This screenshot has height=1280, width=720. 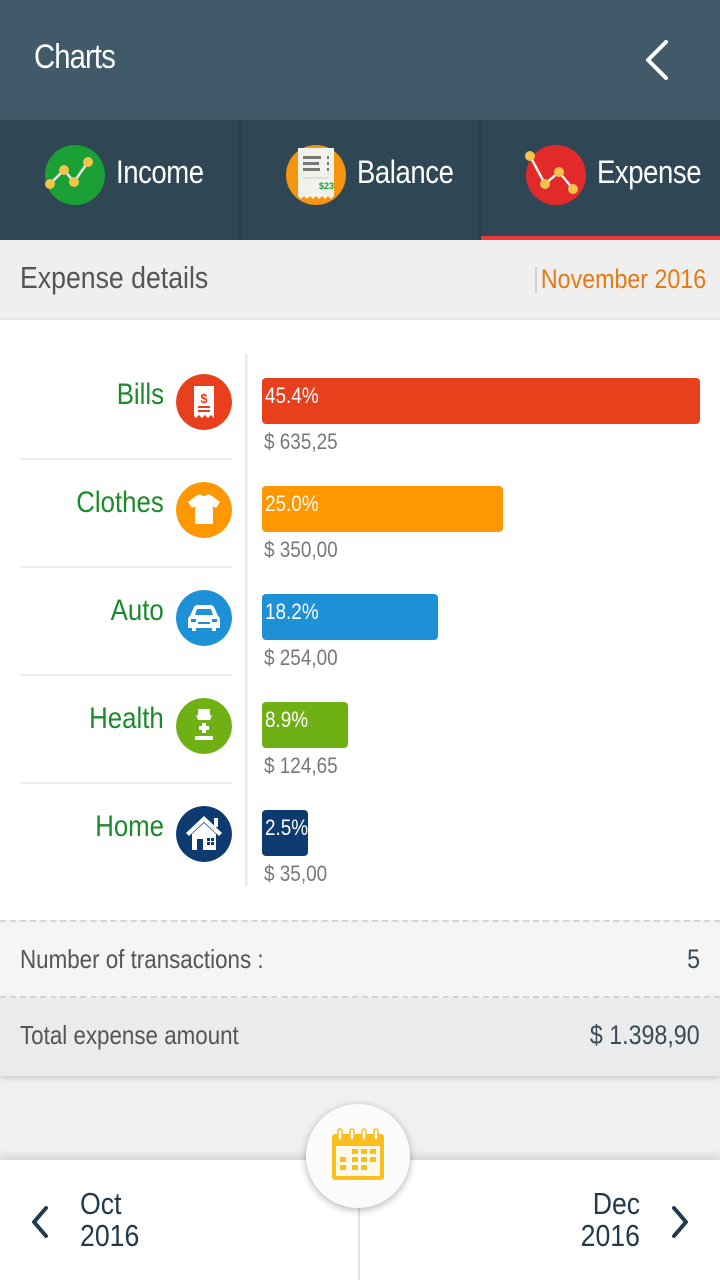 I want to click on chart-row-bills: Bills $45.4% $ 635,25, so click(x=360, y=408).